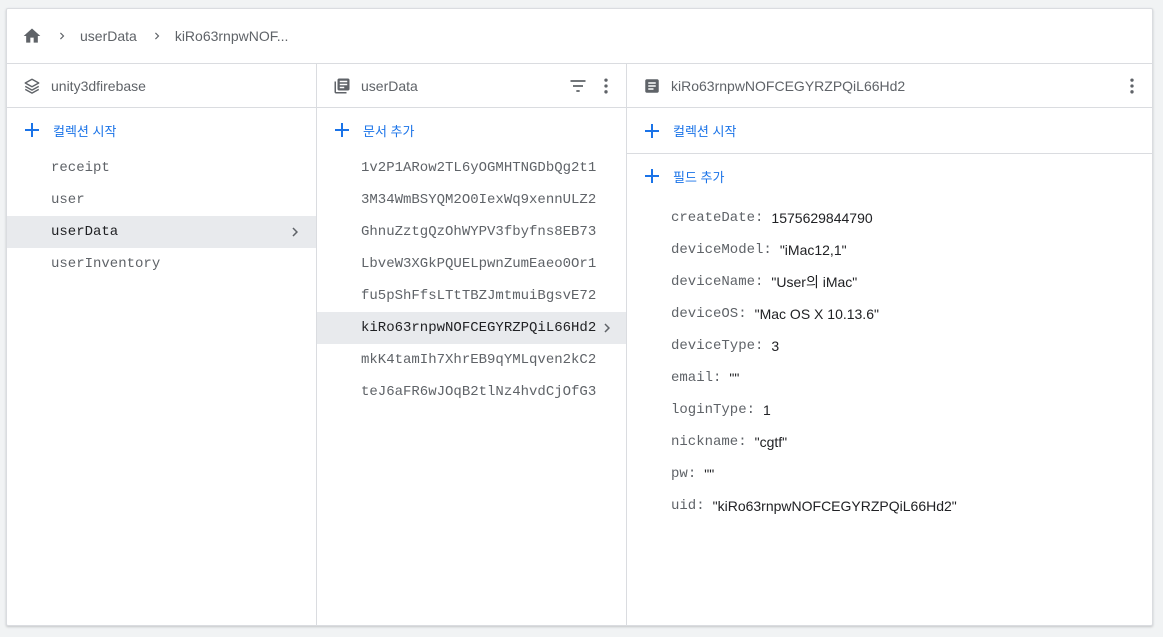  What do you see at coordinates (889, 176) in the screenshot?
I see `add-field-button: 필드 추가` at bounding box center [889, 176].